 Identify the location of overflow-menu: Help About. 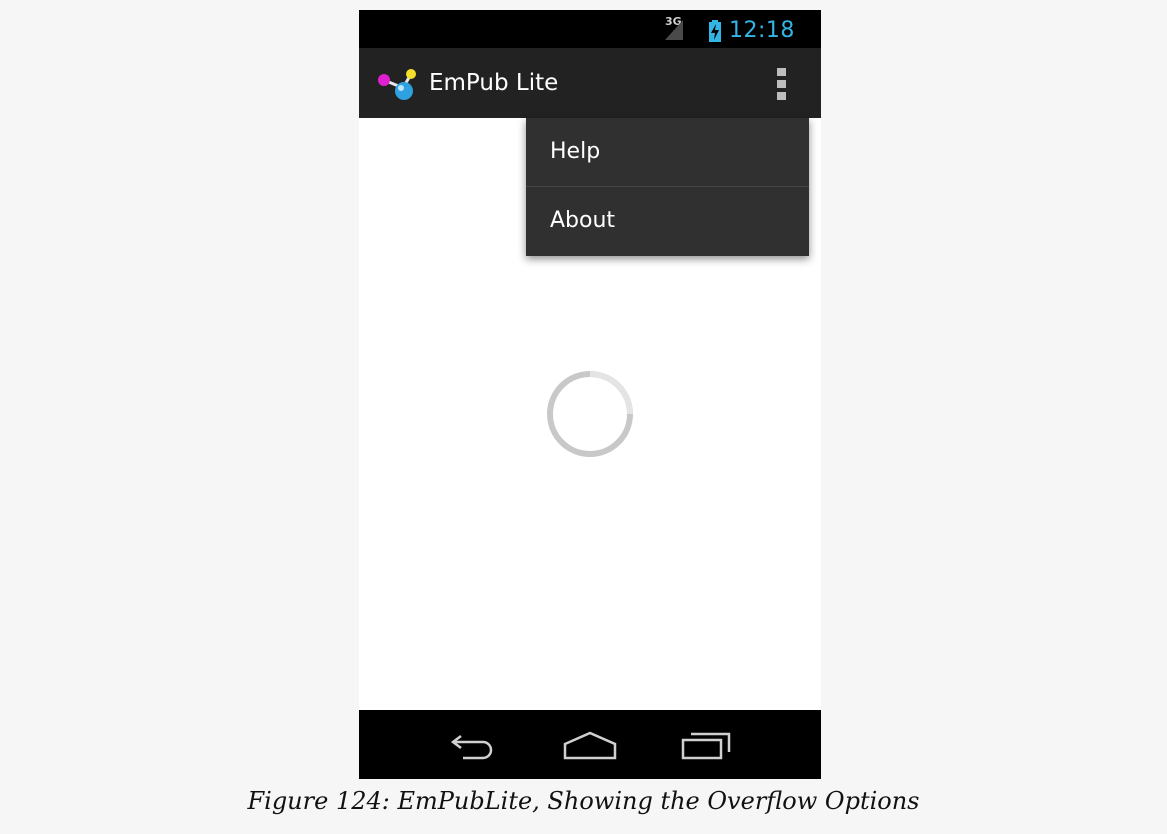
(667, 187).